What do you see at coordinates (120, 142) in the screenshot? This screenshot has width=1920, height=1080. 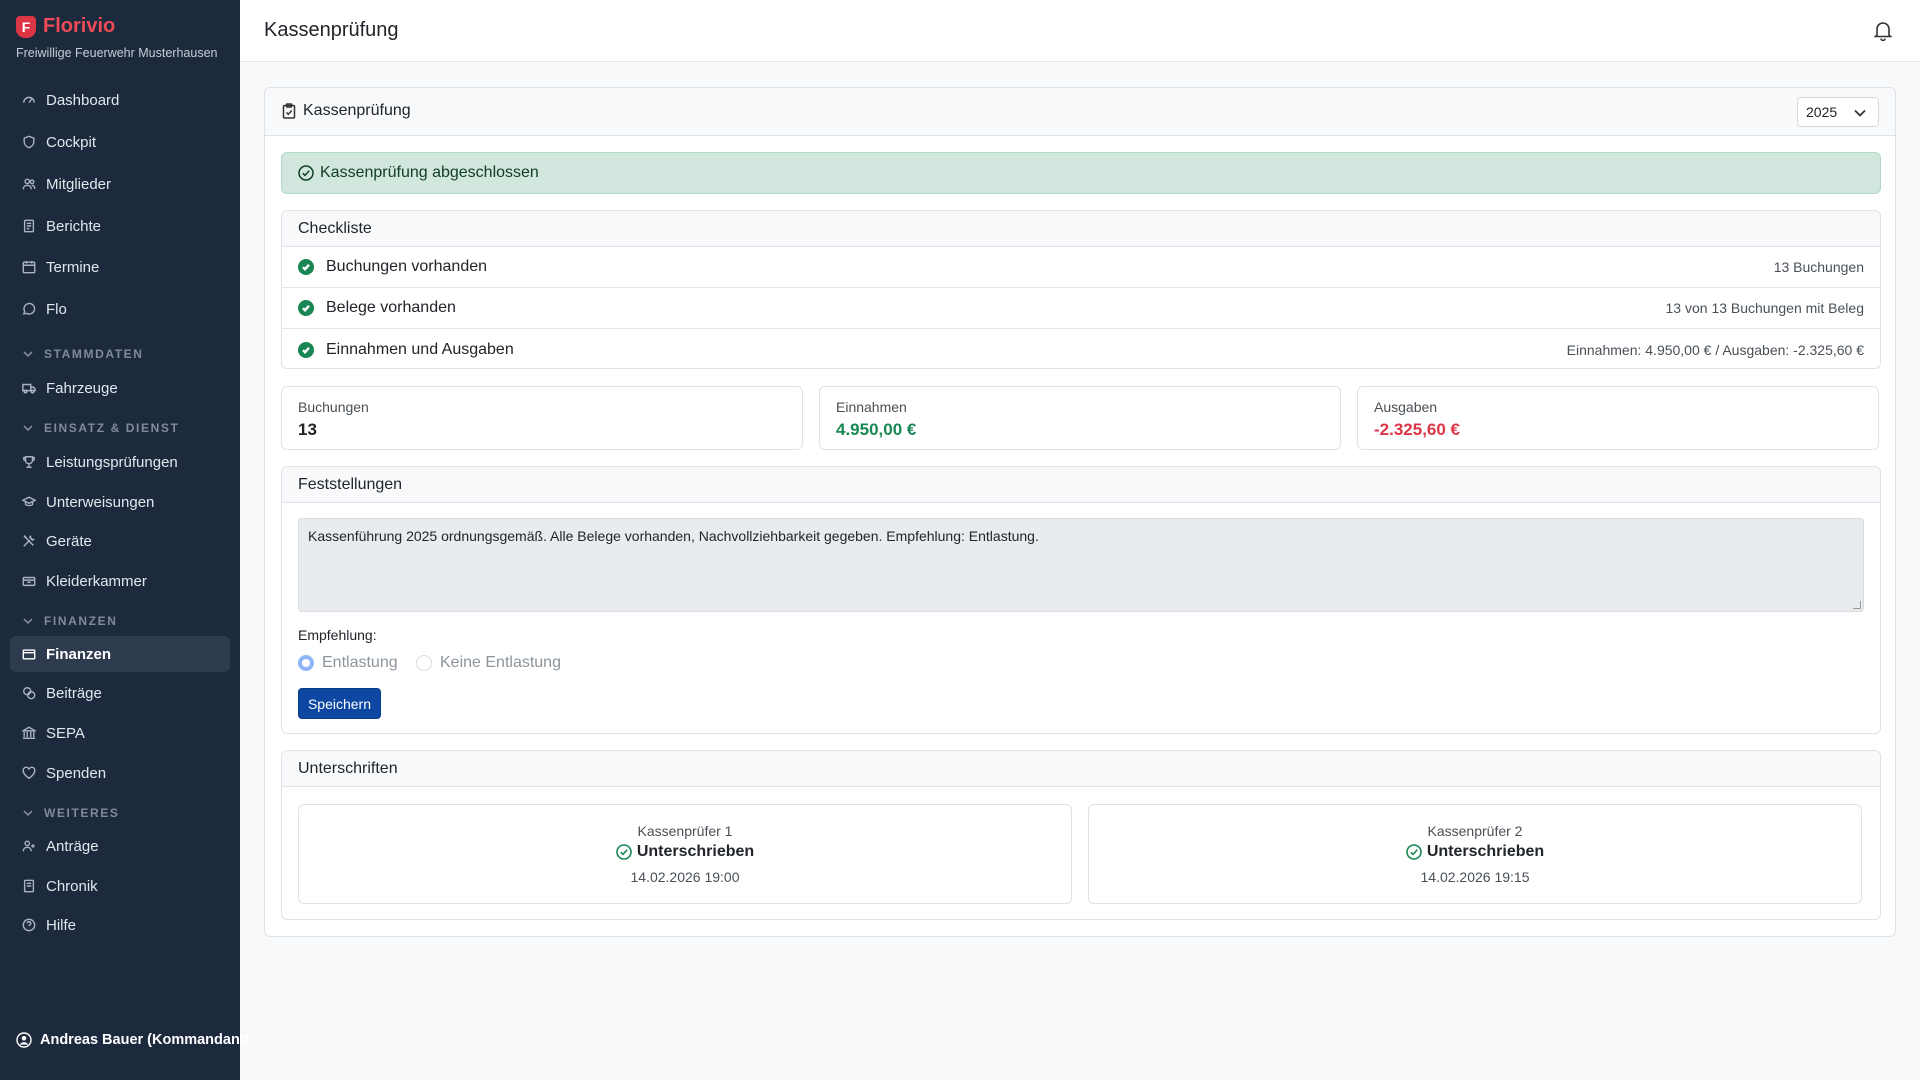 I see `sidebar-item-cockpit: Cockpit` at bounding box center [120, 142].